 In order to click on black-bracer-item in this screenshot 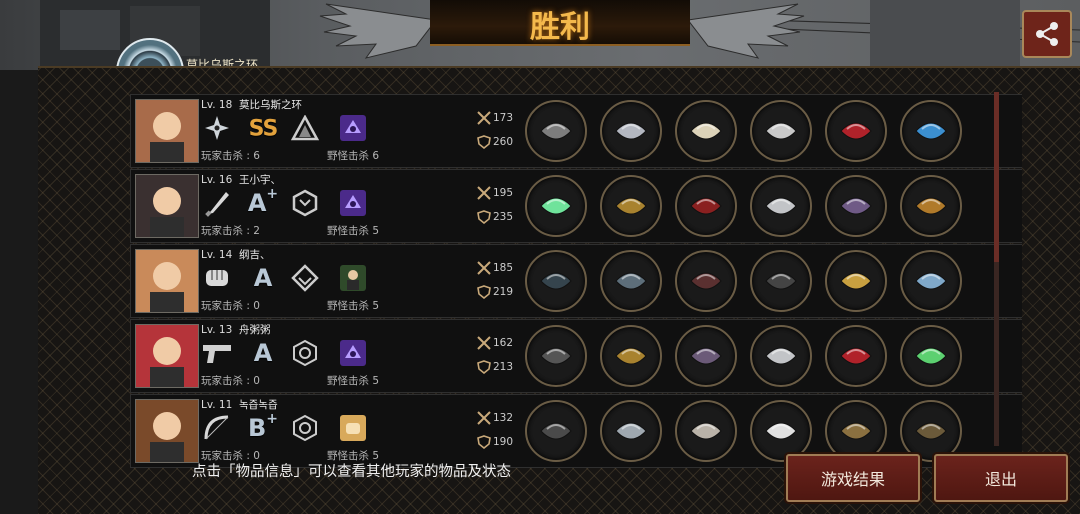, I will do `click(781, 281)`.